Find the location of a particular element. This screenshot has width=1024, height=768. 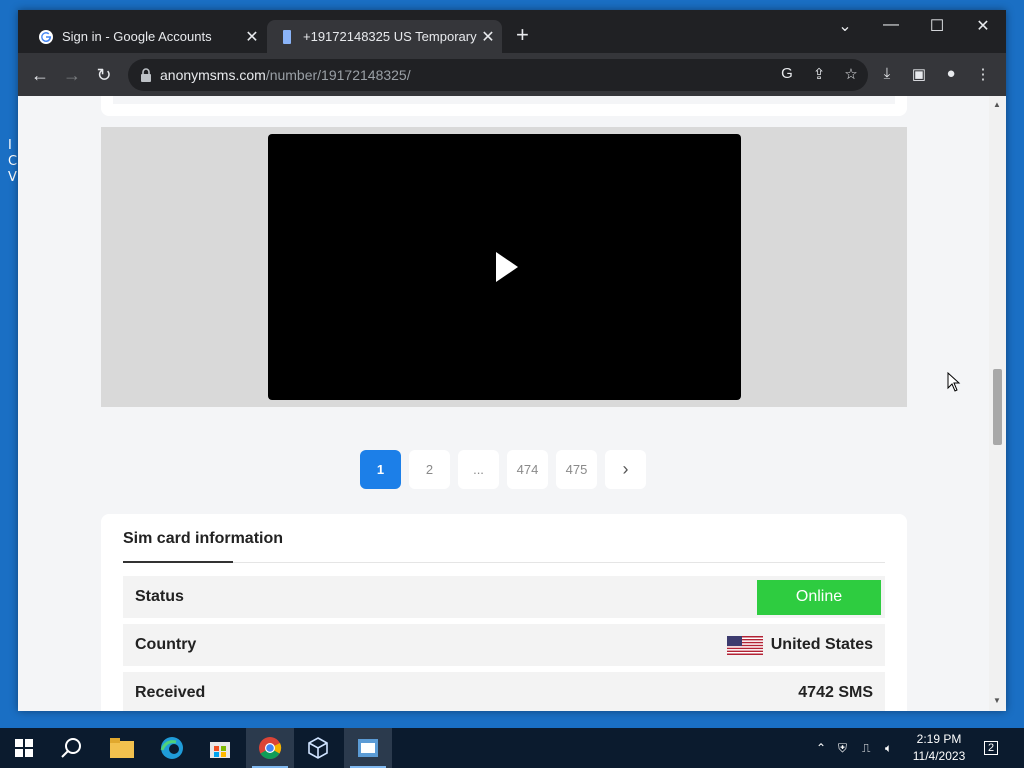

new-tab-button: + is located at coordinates (522, 35).